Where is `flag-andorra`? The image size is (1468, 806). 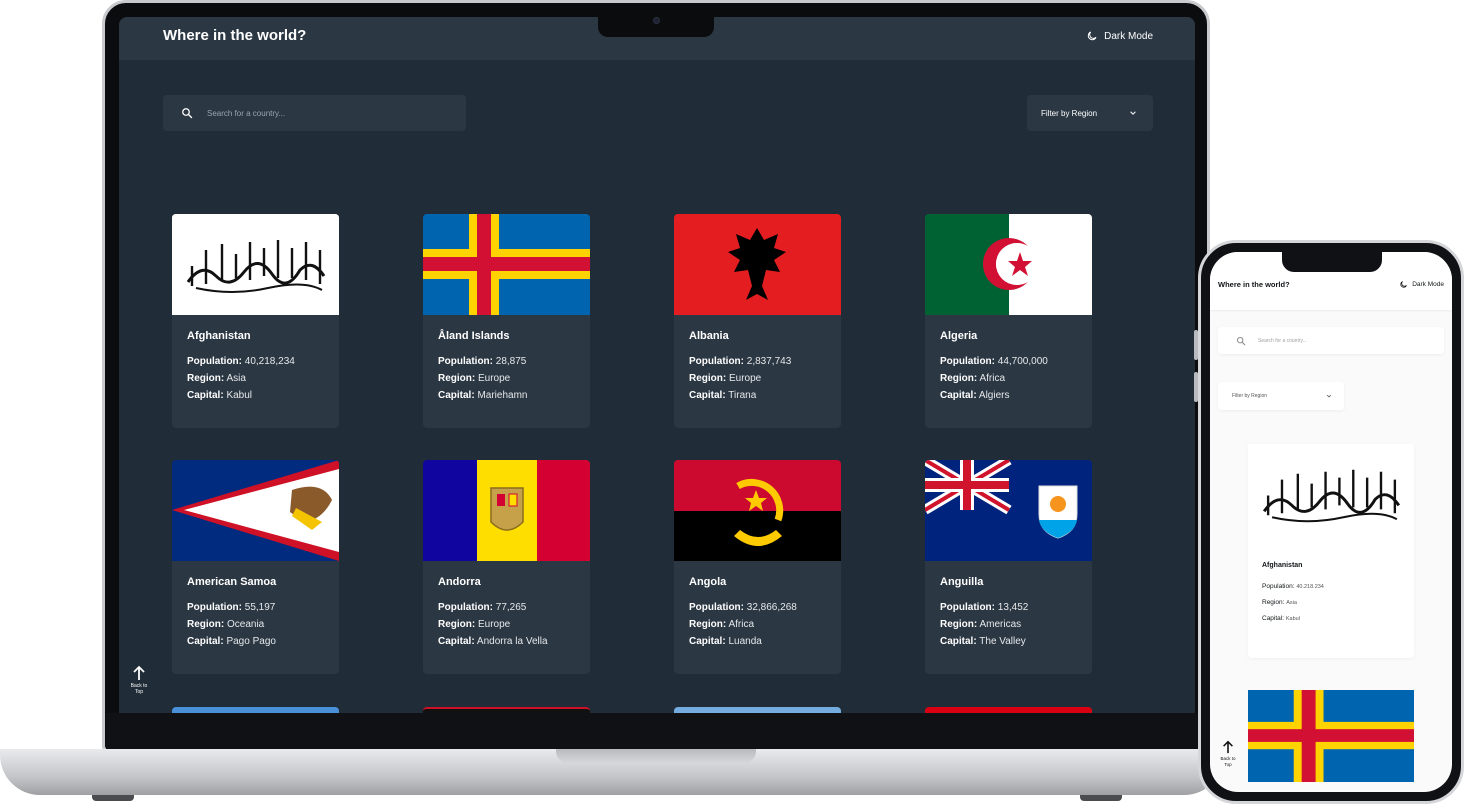 flag-andorra is located at coordinates (506, 510).